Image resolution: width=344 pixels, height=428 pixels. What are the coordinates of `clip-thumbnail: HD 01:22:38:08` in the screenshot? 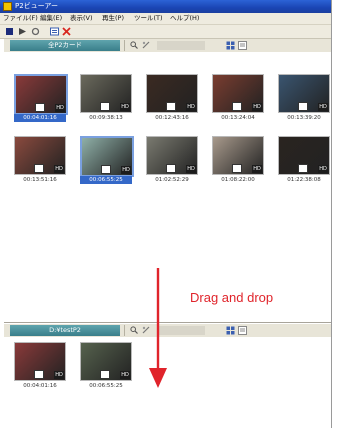 It's located at (304, 159).